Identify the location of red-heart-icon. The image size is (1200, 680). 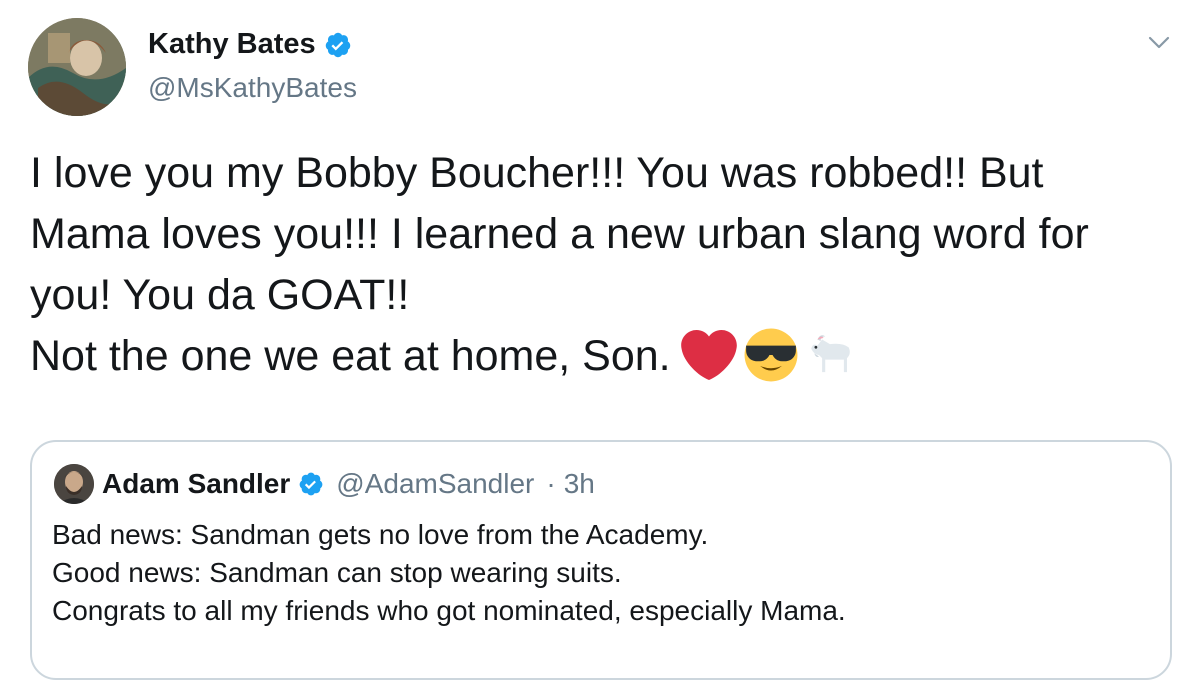
(708, 355).